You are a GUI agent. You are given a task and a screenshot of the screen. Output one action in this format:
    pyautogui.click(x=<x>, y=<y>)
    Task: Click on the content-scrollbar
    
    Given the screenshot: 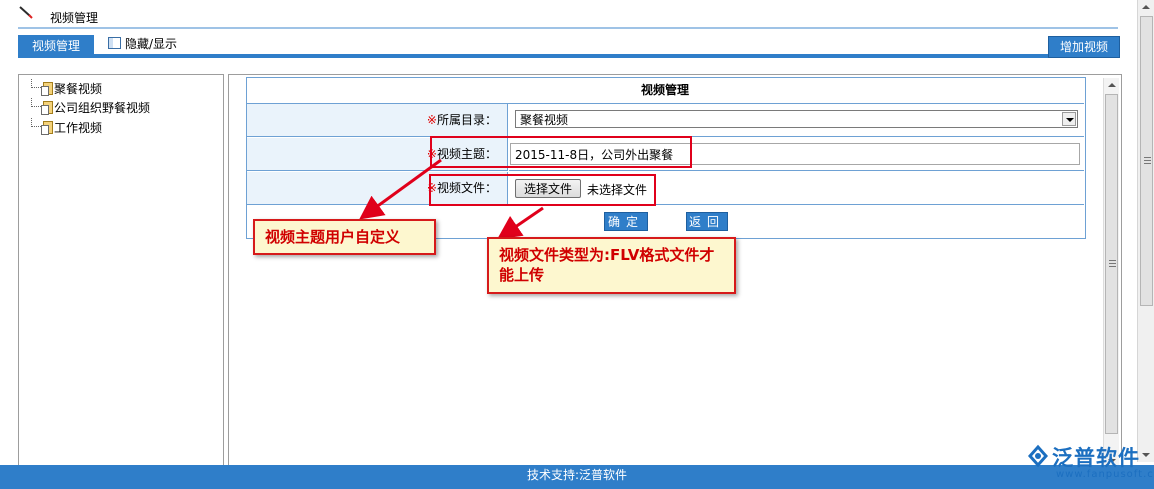 What is the action you would take?
    pyautogui.click(x=1111, y=273)
    